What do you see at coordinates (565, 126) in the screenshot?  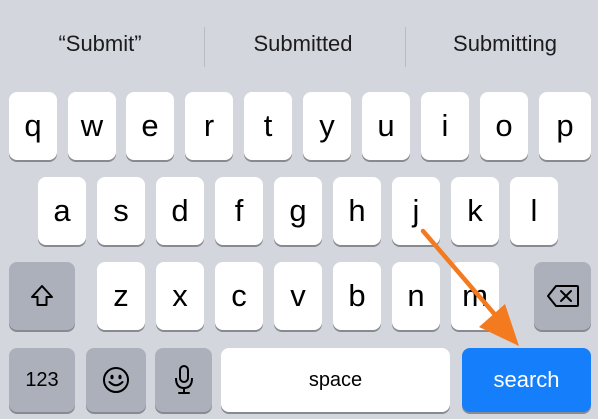 I see `key-p: p` at bounding box center [565, 126].